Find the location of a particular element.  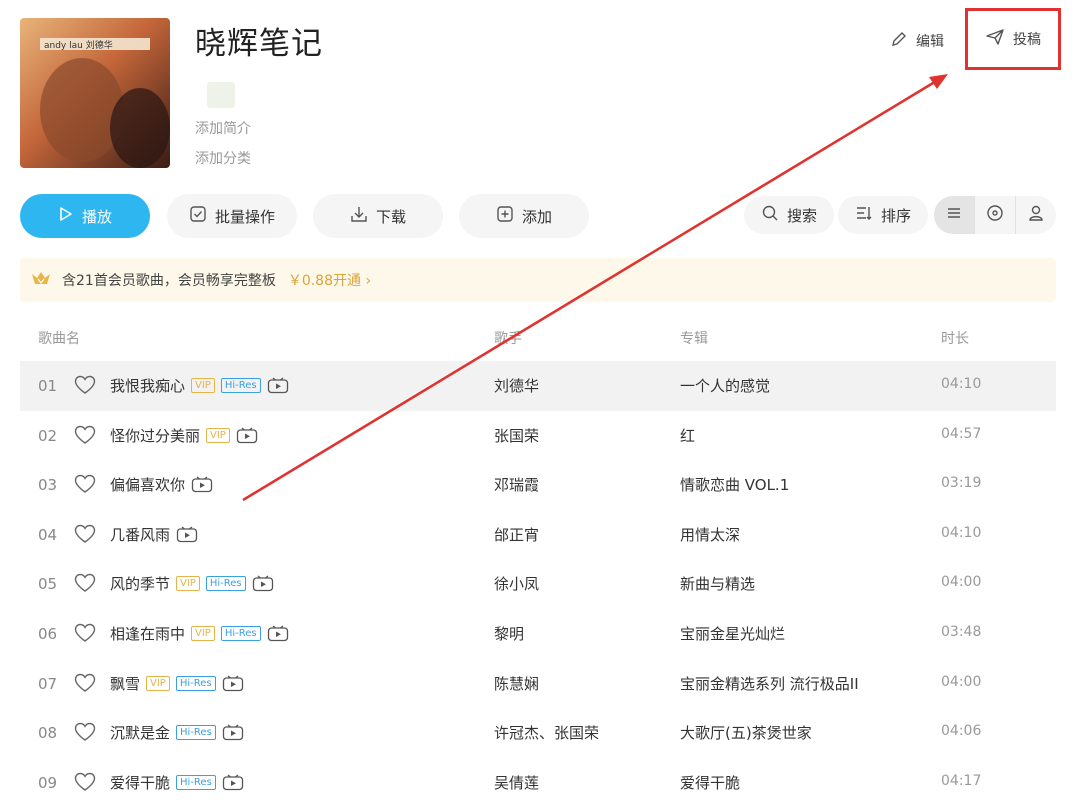

song-name-cell: 怪你过分美丽 VIP is located at coordinates (184, 435).